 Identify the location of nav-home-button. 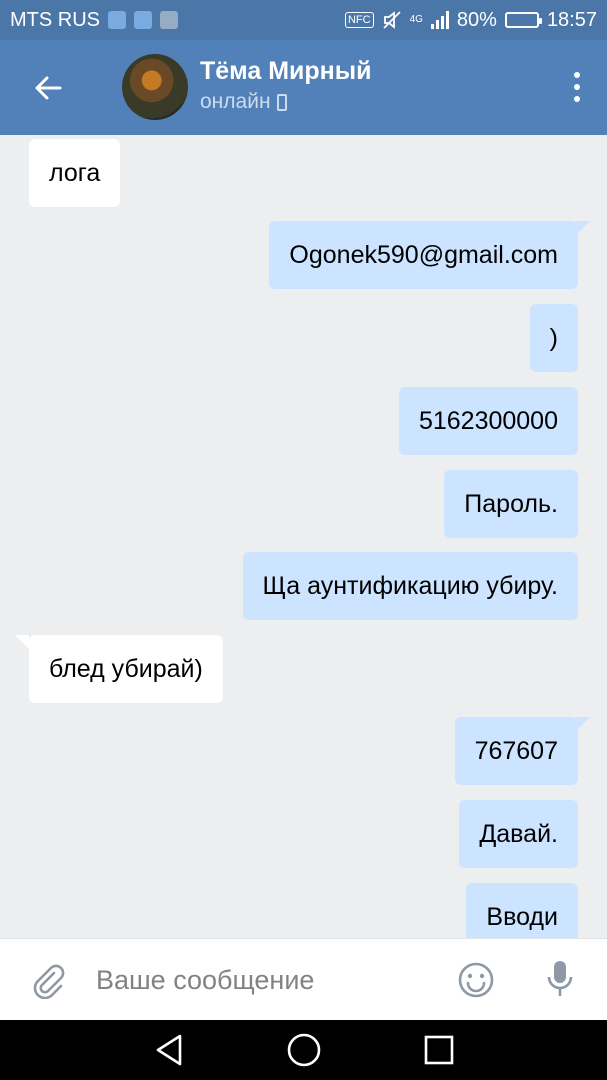
(304, 1050).